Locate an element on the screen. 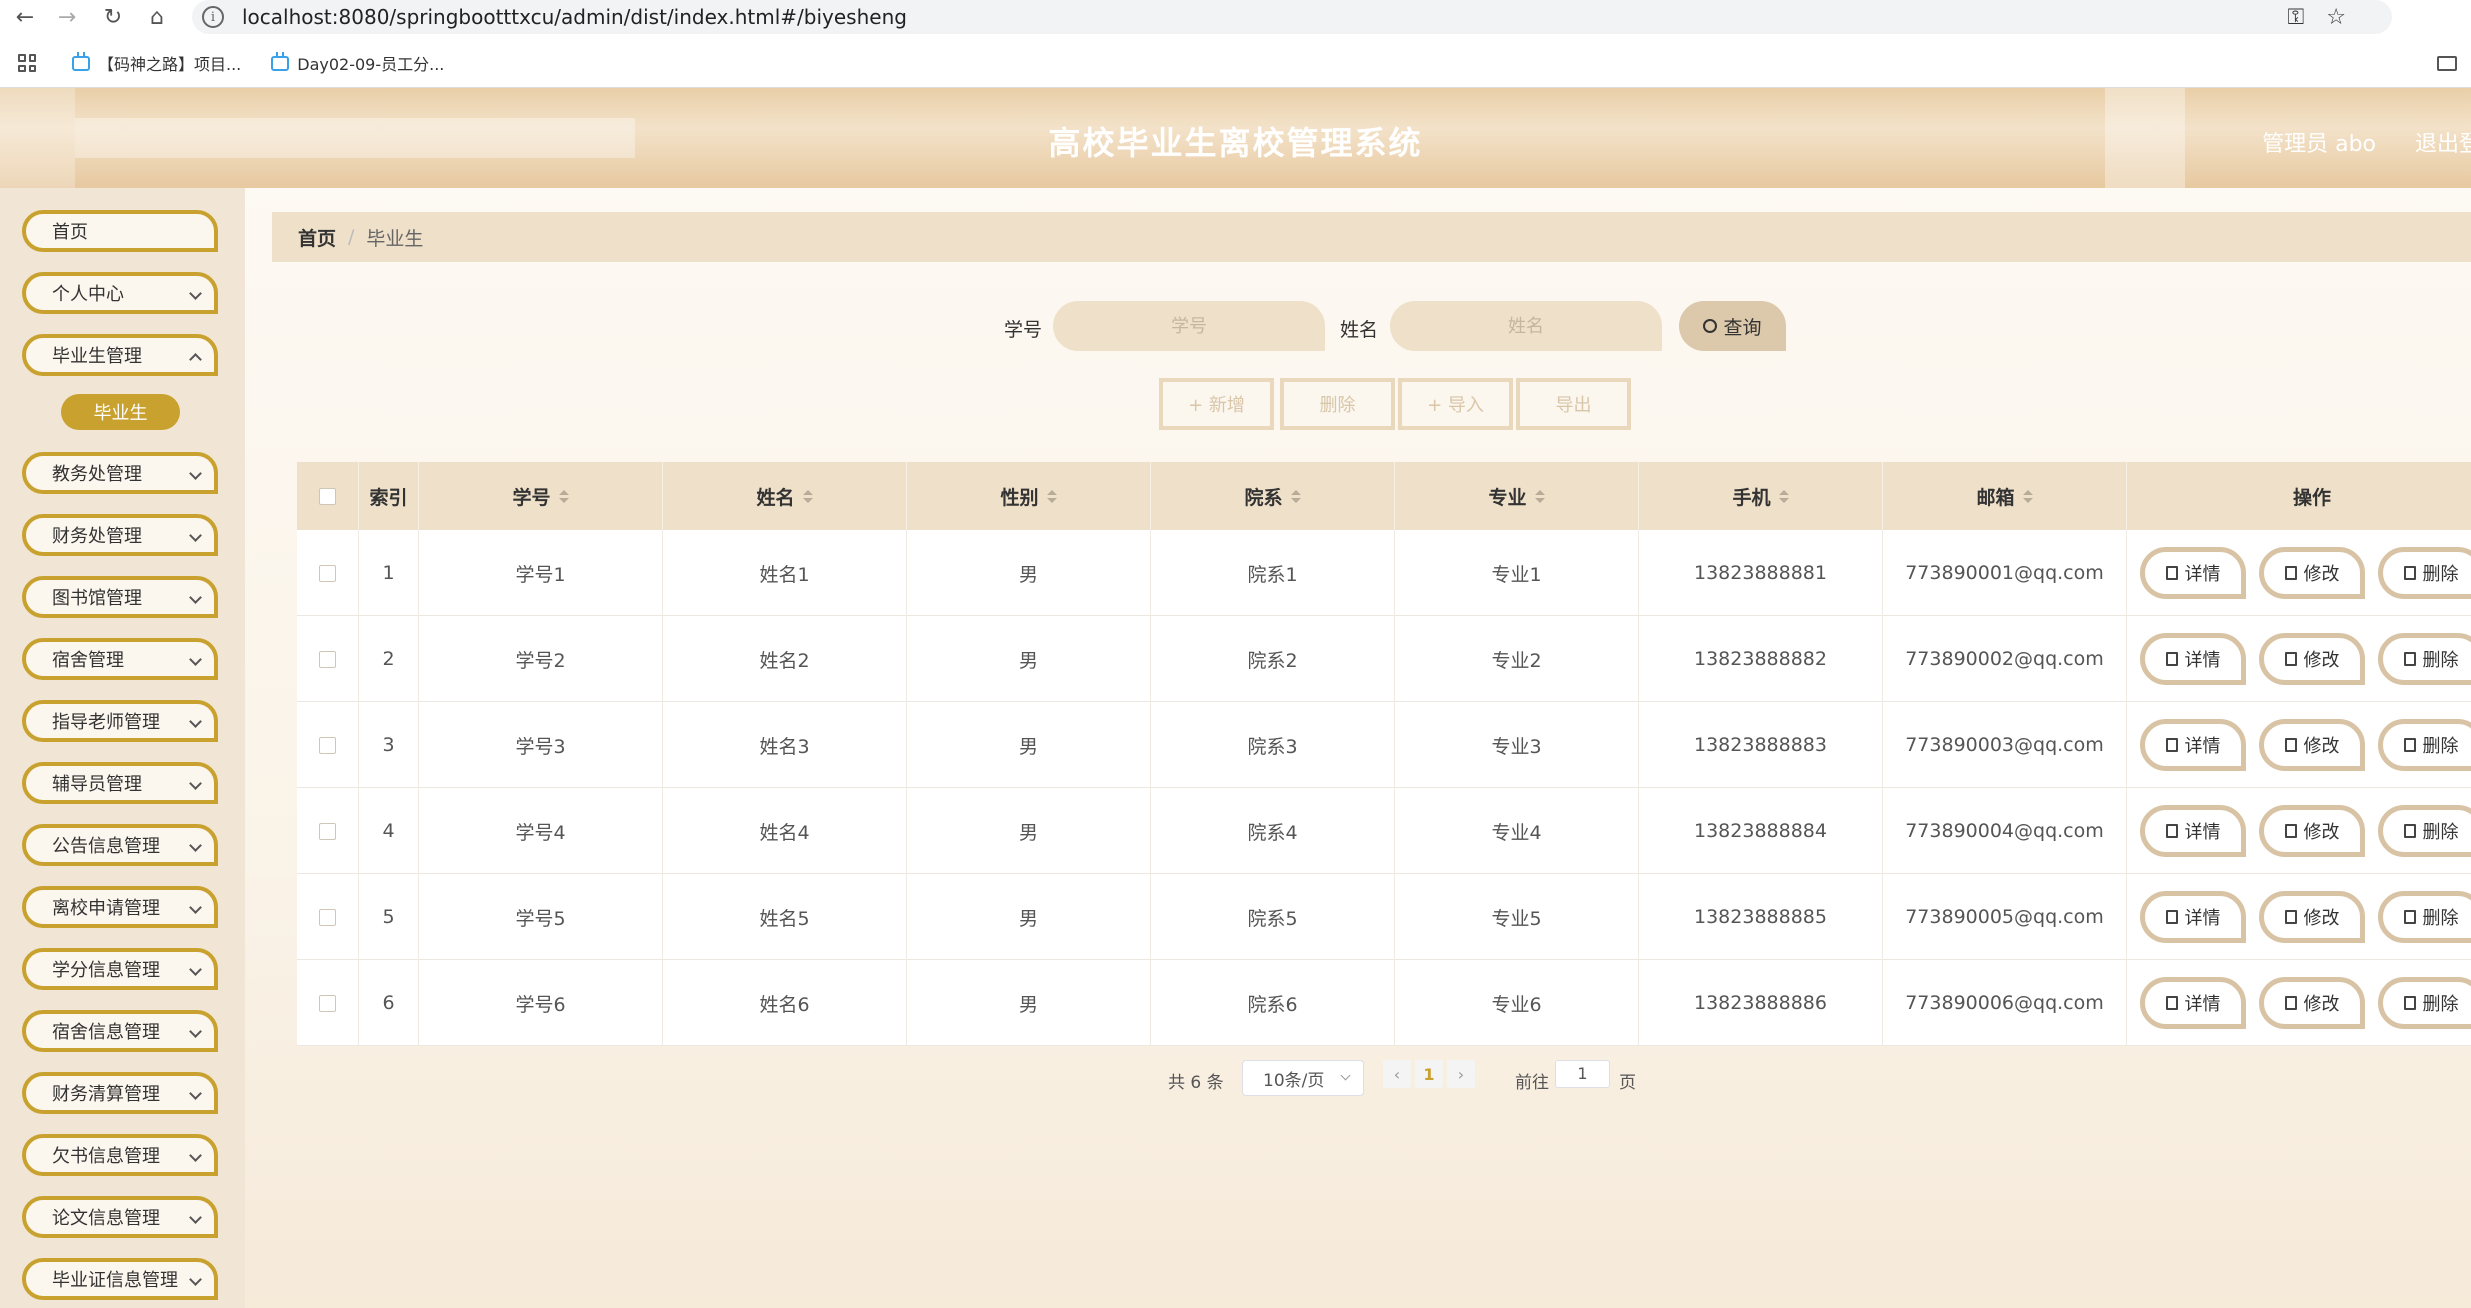 The width and height of the screenshot is (2471, 1308). sidebar-item-finance-clearing: 财务清算管理 is located at coordinates (120, 1093).